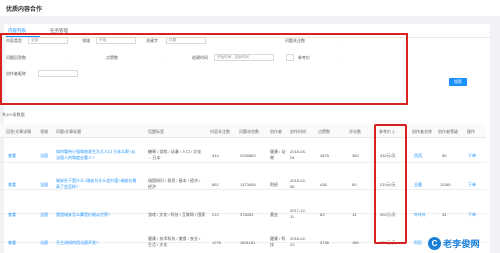  I want to click on likes-cell: 83, so click(322, 214).